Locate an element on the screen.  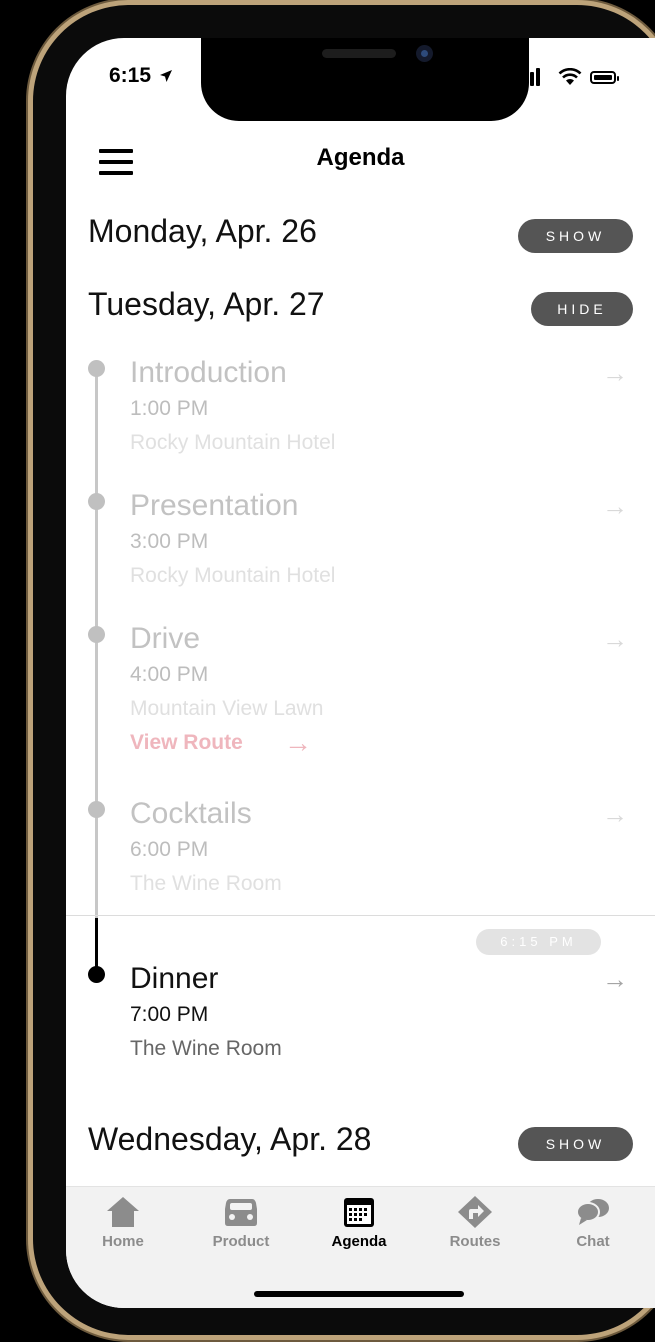
day-wednesday: Wednesday, Apr. 28 SHOW is located at coordinates (360, 1141).